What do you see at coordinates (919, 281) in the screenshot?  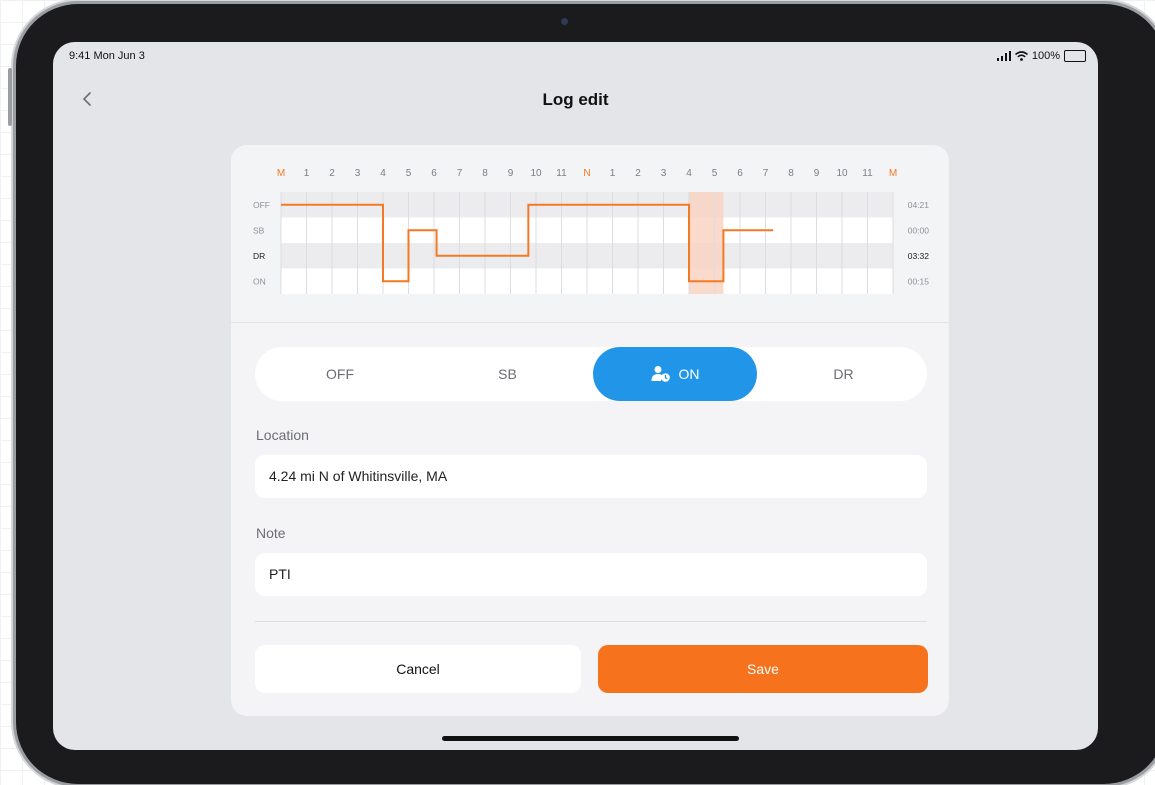 I see `status-total: 00:15` at bounding box center [919, 281].